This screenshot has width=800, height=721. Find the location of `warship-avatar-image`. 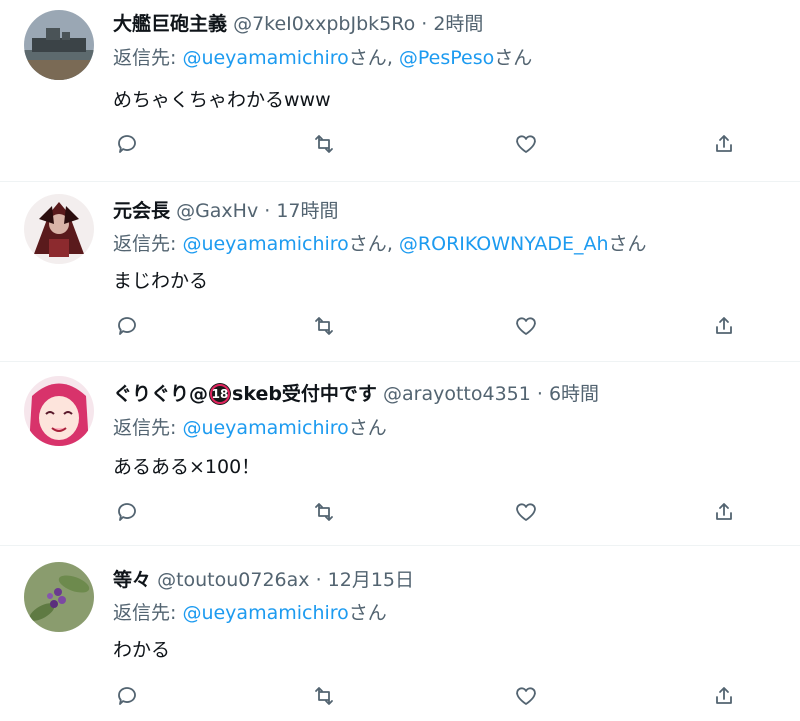

warship-avatar-image is located at coordinates (59, 45).